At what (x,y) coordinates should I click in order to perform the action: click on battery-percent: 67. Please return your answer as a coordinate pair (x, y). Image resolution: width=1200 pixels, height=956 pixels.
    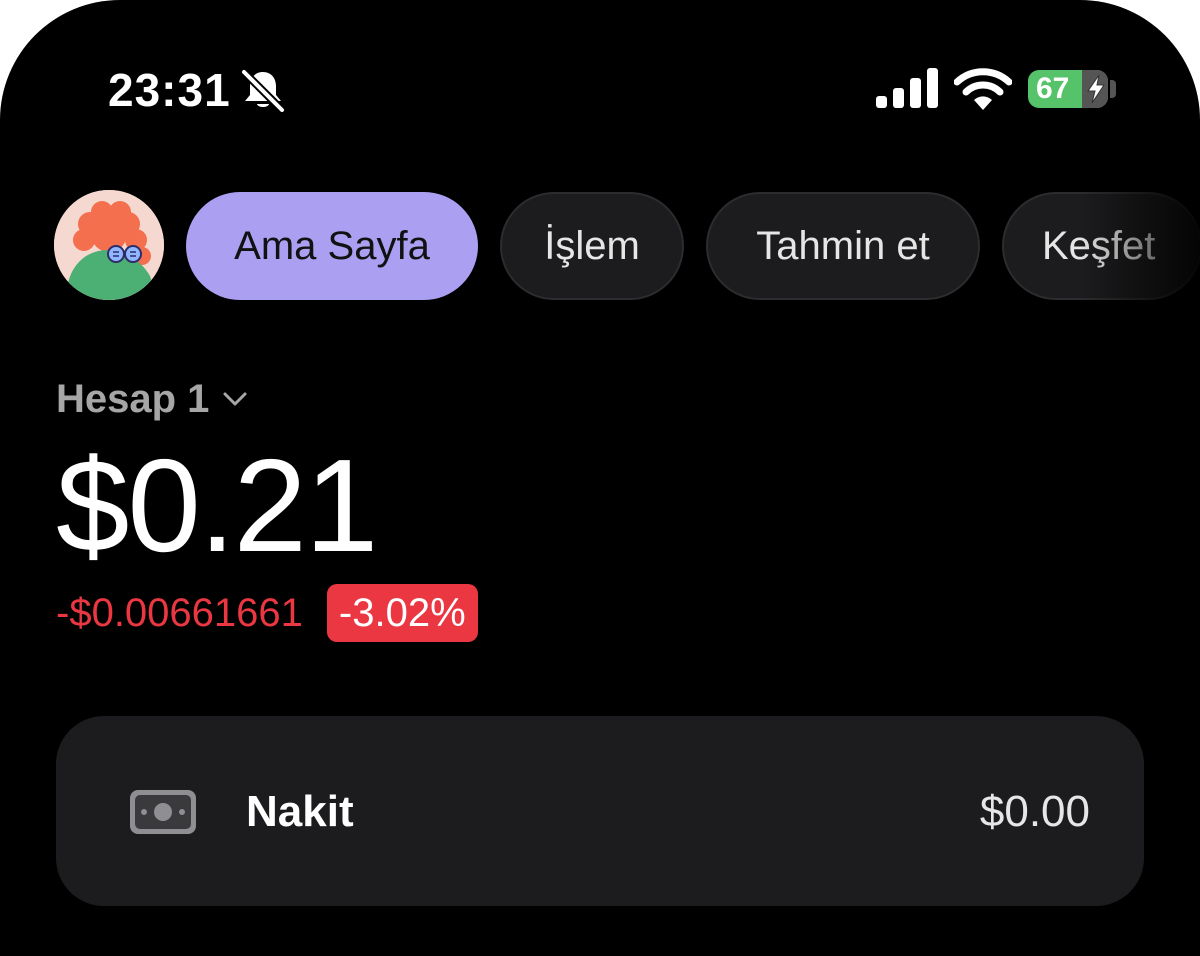
    Looking at the image, I should click on (1053, 88).